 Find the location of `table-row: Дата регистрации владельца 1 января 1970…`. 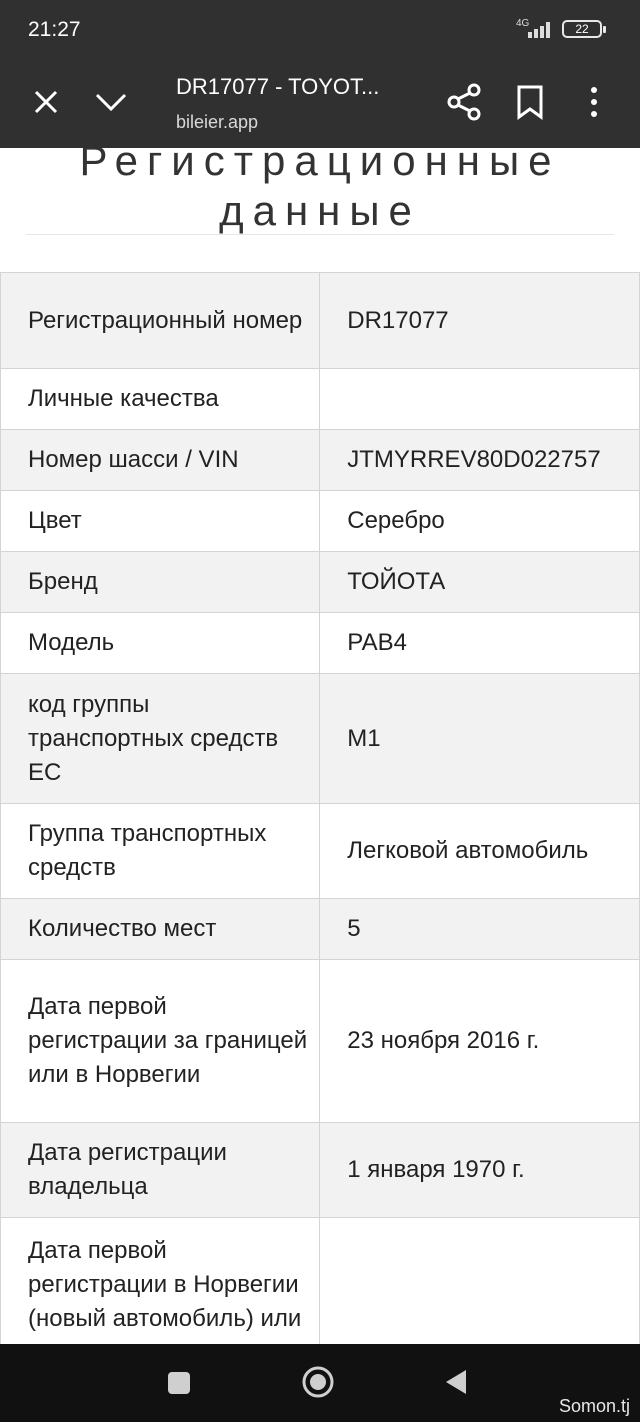

table-row: Дата регистрации владельца 1 января 1970… is located at coordinates (320, 1170).